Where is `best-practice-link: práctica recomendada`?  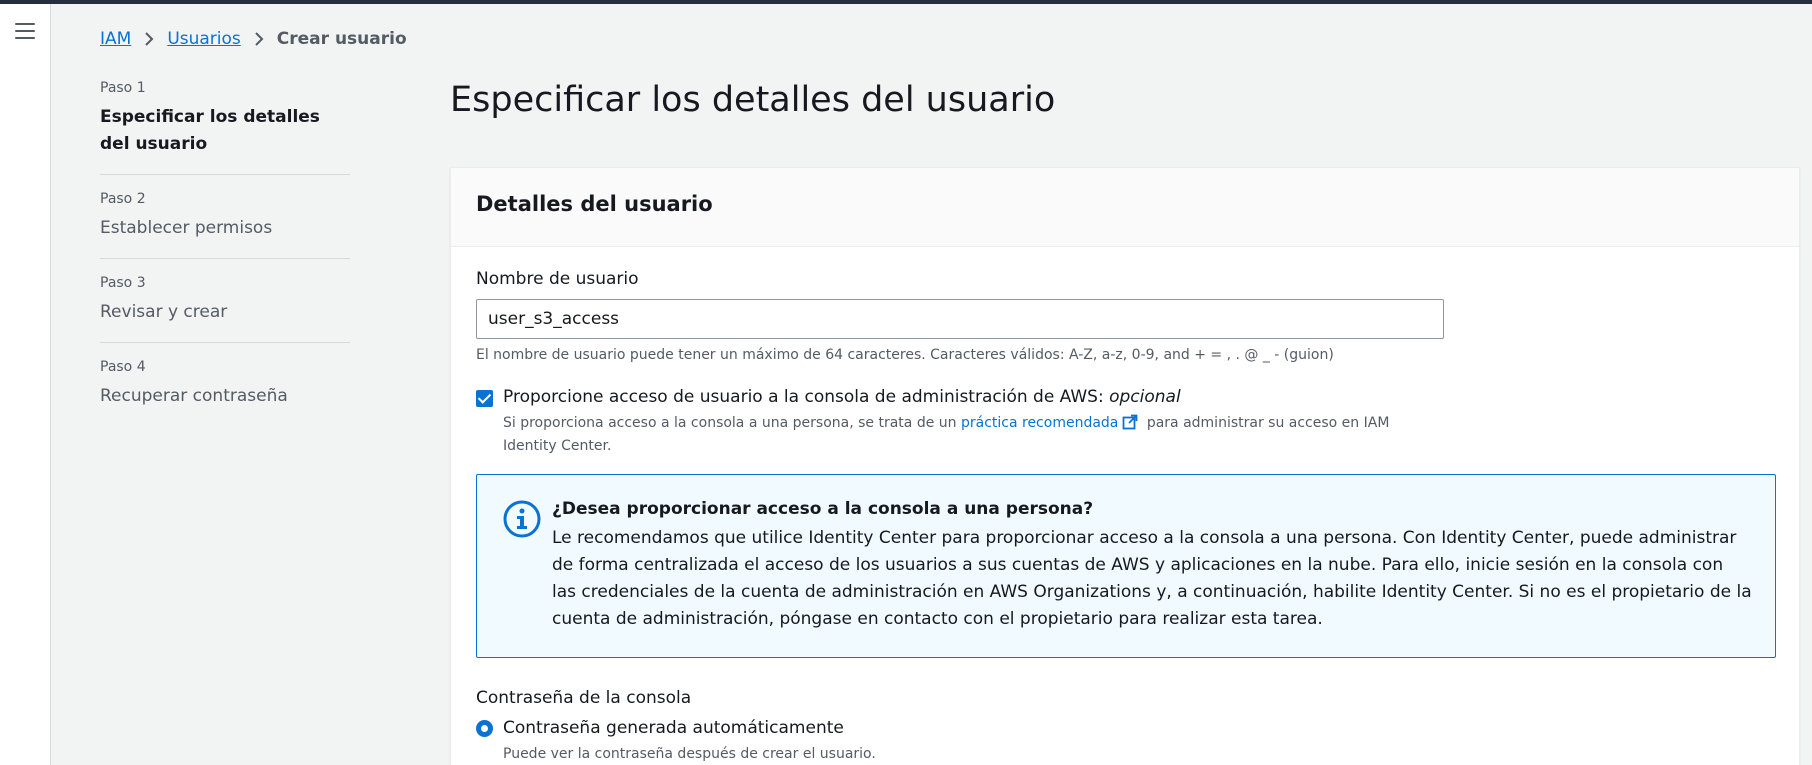
best-practice-link: práctica recomendada is located at coordinates (1039, 423).